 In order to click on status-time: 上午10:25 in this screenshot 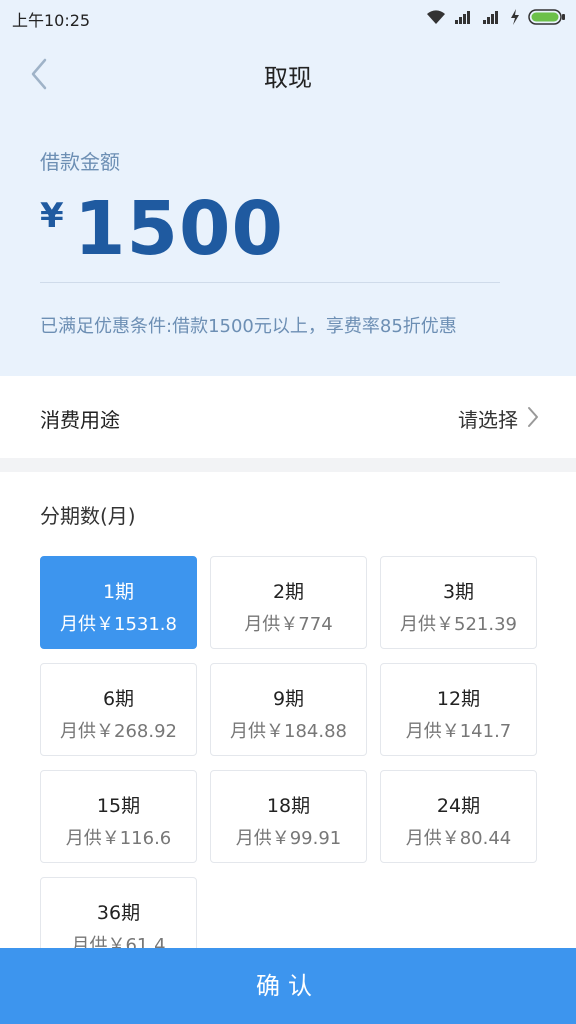, I will do `click(51, 20)`.